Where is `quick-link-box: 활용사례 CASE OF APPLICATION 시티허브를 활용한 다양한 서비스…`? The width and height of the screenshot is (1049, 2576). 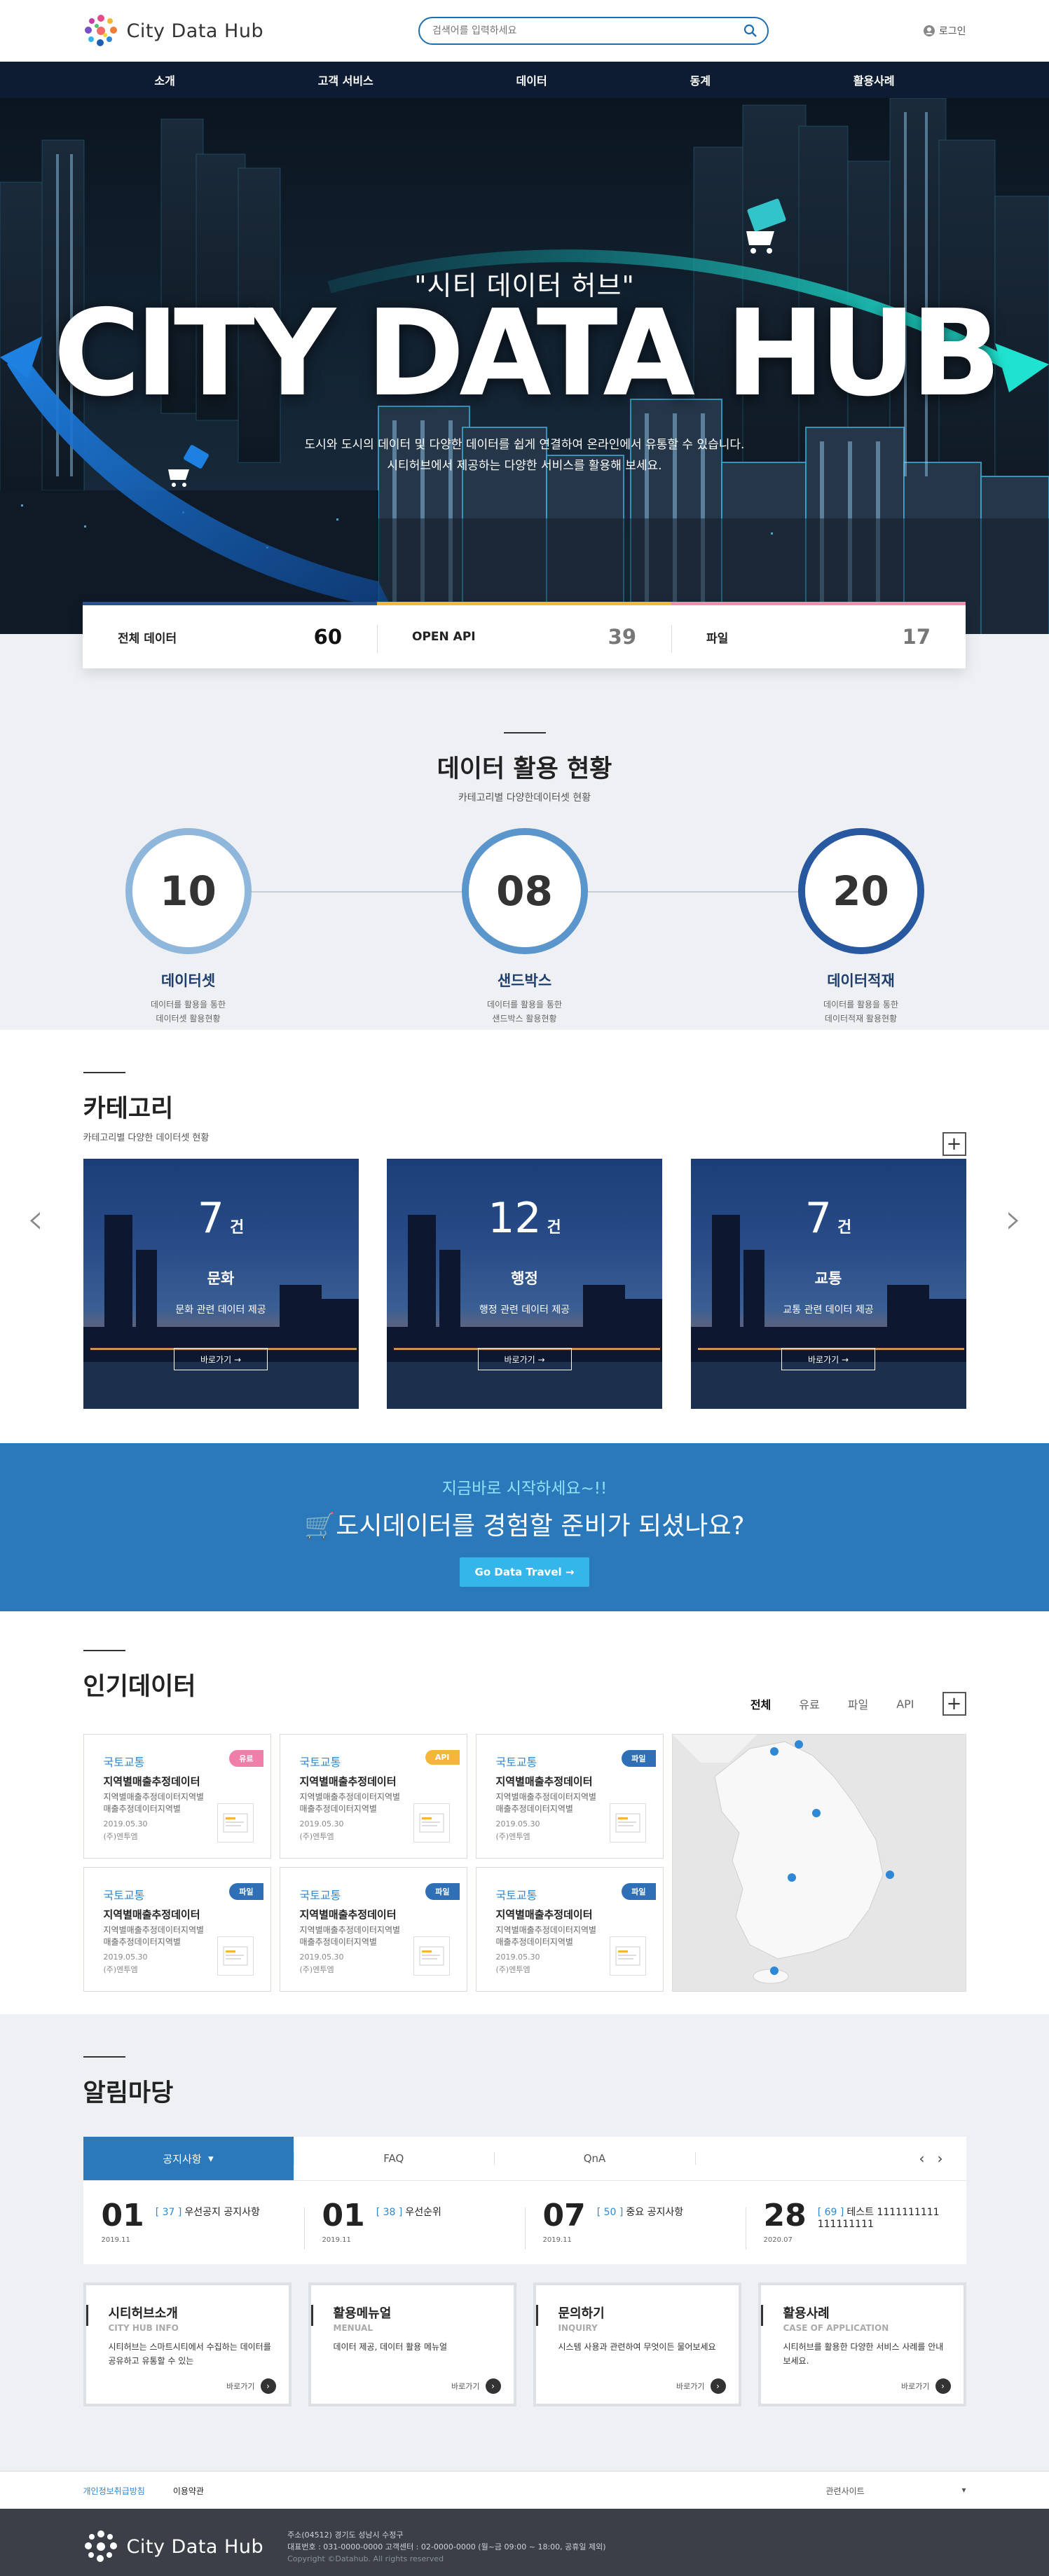 quick-link-box: 활용사례 CASE OF APPLICATION 시티허브를 활용한 다양한 서비스… is located at coordinates (861, 2344).